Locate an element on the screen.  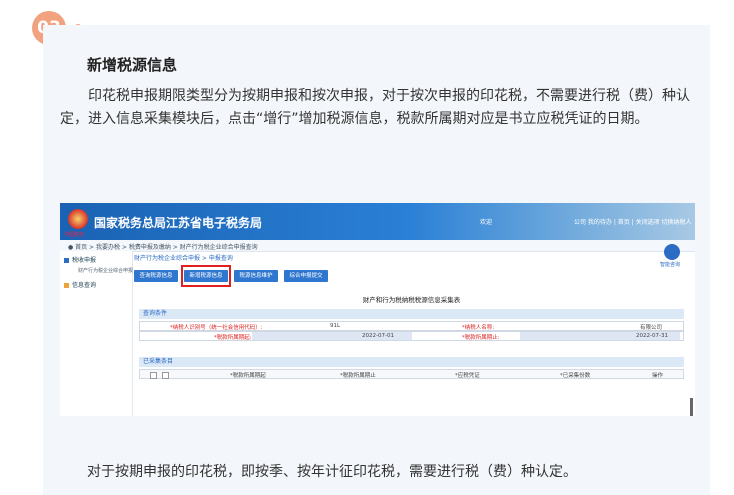
sidebar-item-label: 信息查询 is located at coordinates (84, 285).